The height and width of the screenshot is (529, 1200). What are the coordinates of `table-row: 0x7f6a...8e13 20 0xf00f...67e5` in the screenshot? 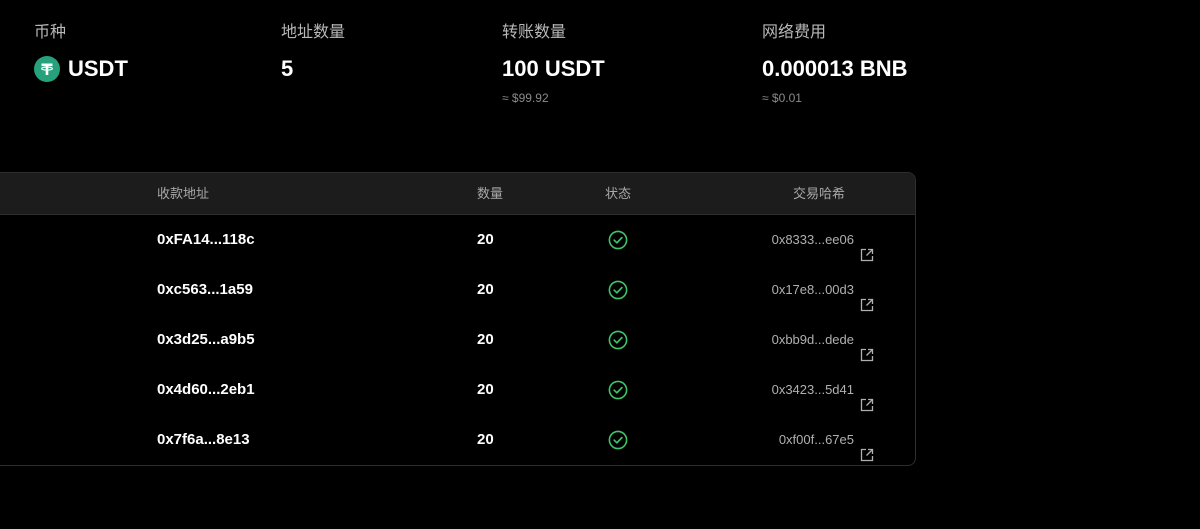 It's located at (457, 440).